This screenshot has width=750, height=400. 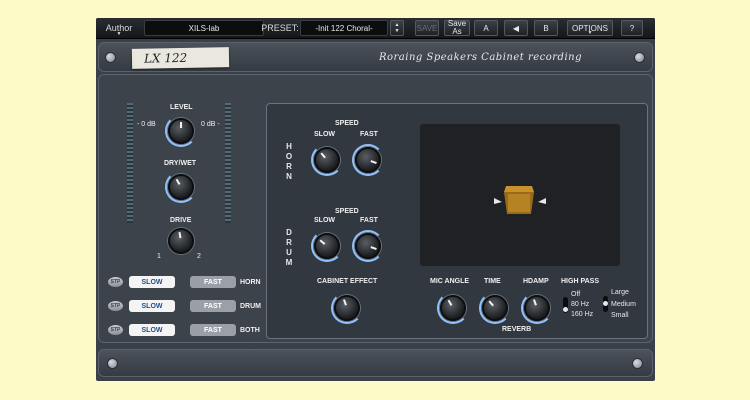 I want to click on horn-slow-label: SLOW, so click(x=324, y=134).